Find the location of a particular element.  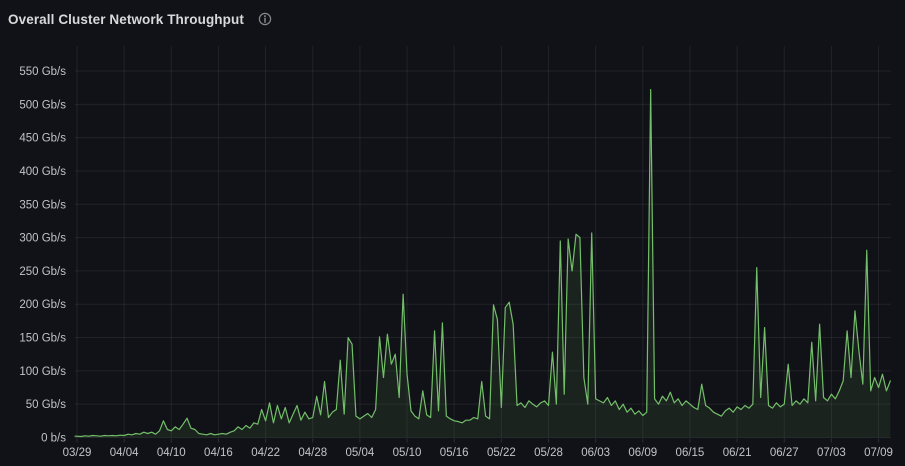

x-tick-label: 05/16 is located at coordinates (454, 453).